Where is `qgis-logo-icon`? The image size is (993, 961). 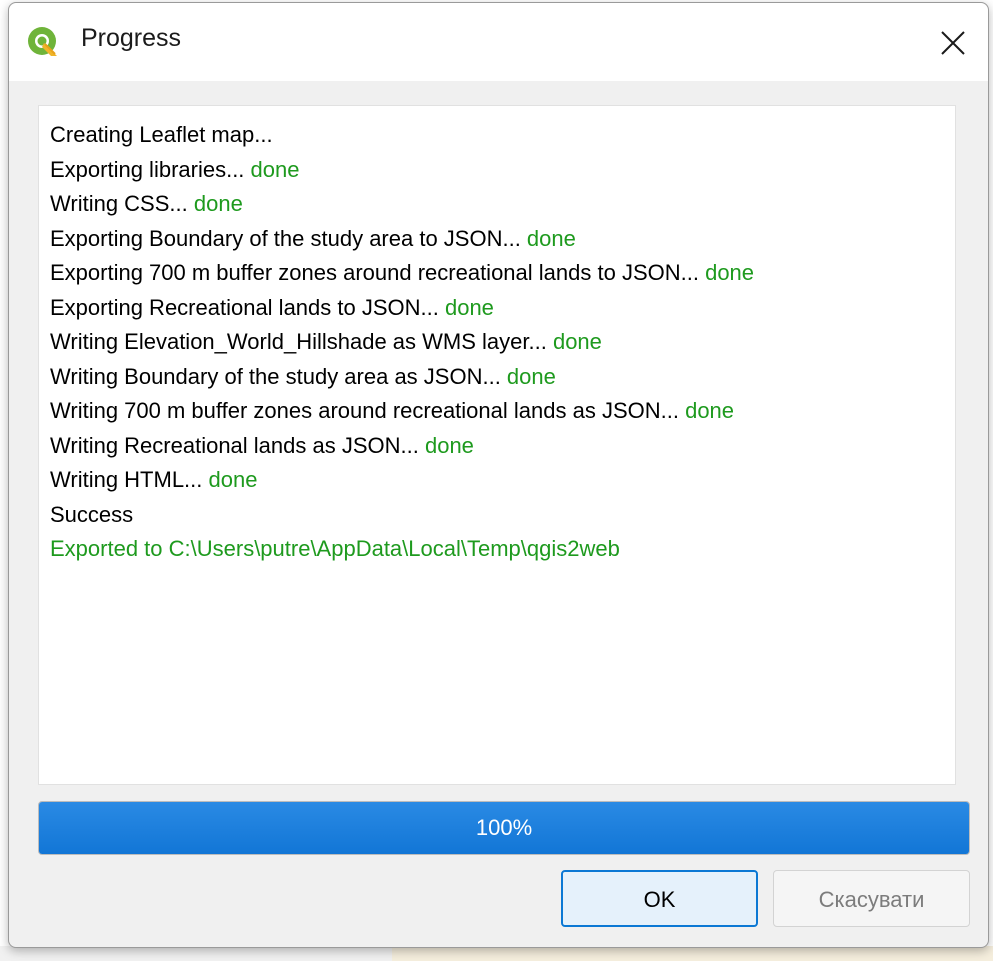
qgis-logo-icon is located at coordinates (43, 42).